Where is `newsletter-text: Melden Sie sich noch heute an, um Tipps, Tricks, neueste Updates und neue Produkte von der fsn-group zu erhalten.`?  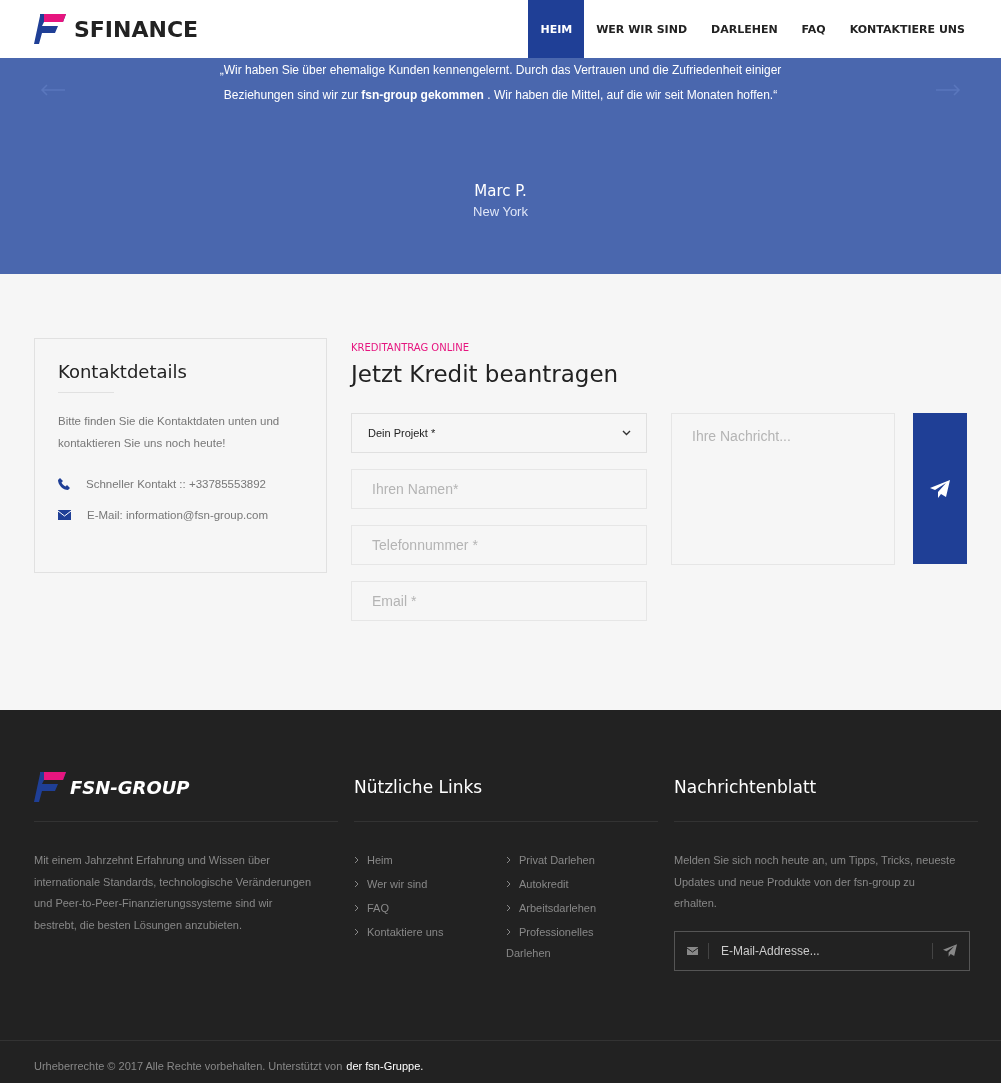
newsletter-text: Melden Sie sich noch heute an, um Tipps, Tricks, neueste Updates und neue Produkte von der fsn-group zu erhalten. is located at coordinates (815, 882).